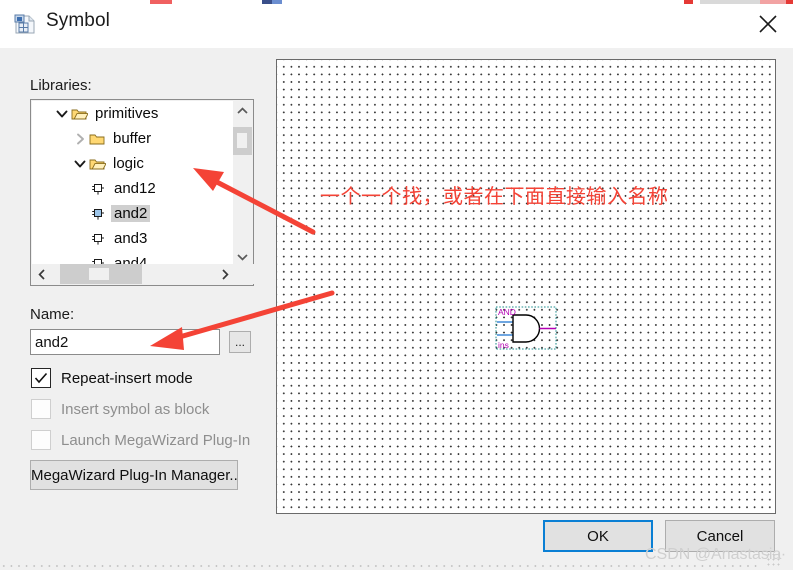  I want to click on tree-item-label: and3, so click(131, 238).